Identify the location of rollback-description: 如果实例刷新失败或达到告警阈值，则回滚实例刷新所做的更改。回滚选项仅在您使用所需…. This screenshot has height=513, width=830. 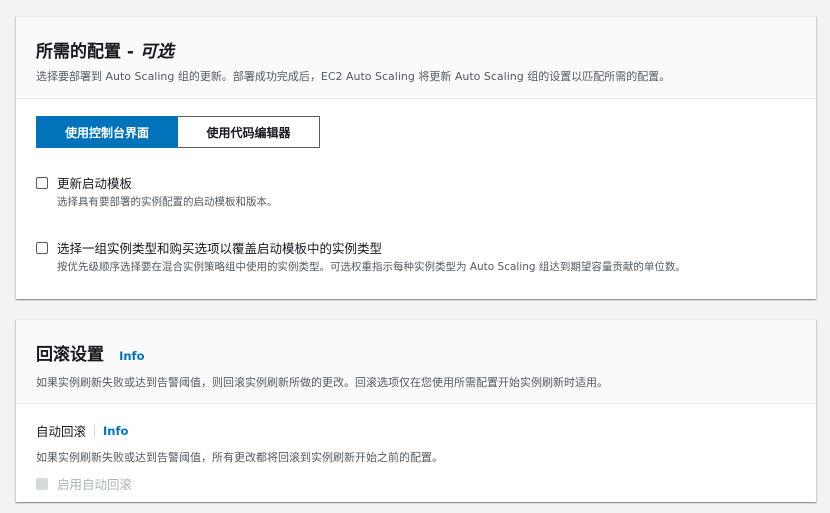
(322, 382).